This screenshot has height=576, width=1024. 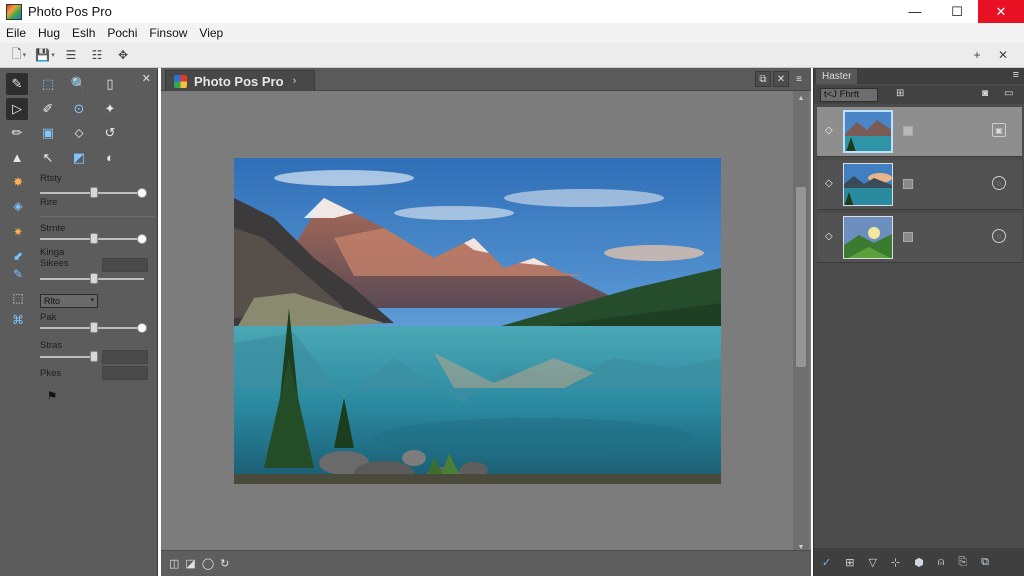 What do you see at coordinates (941, 562) in the screenshot?
I see `mask-icon: ⍝` at bounding box center [941, 562].